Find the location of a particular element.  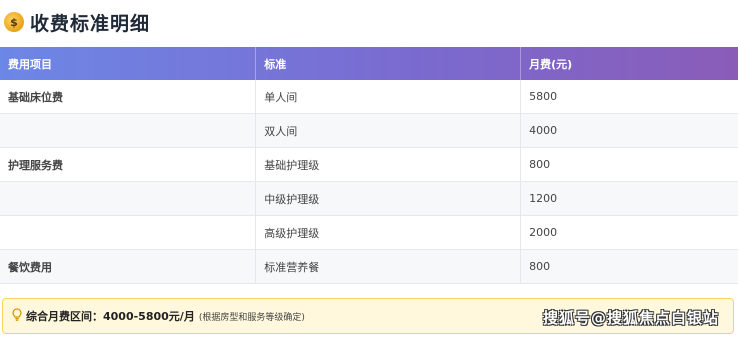

cell-standard: 双人间 is located at coordinates (388, 130).